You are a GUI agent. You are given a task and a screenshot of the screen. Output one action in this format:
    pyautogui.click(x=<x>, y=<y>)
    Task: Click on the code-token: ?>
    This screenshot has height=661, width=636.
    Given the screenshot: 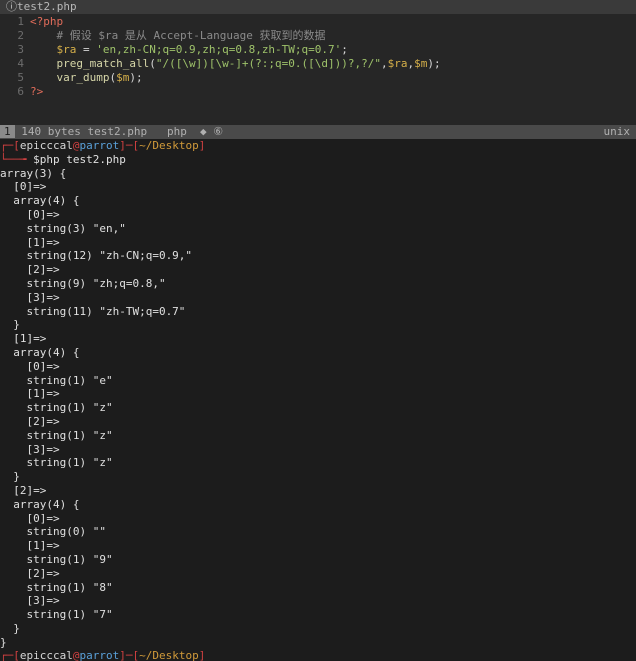 What is the action you would take?
    pyautogui.click(x=37, y=91)
    